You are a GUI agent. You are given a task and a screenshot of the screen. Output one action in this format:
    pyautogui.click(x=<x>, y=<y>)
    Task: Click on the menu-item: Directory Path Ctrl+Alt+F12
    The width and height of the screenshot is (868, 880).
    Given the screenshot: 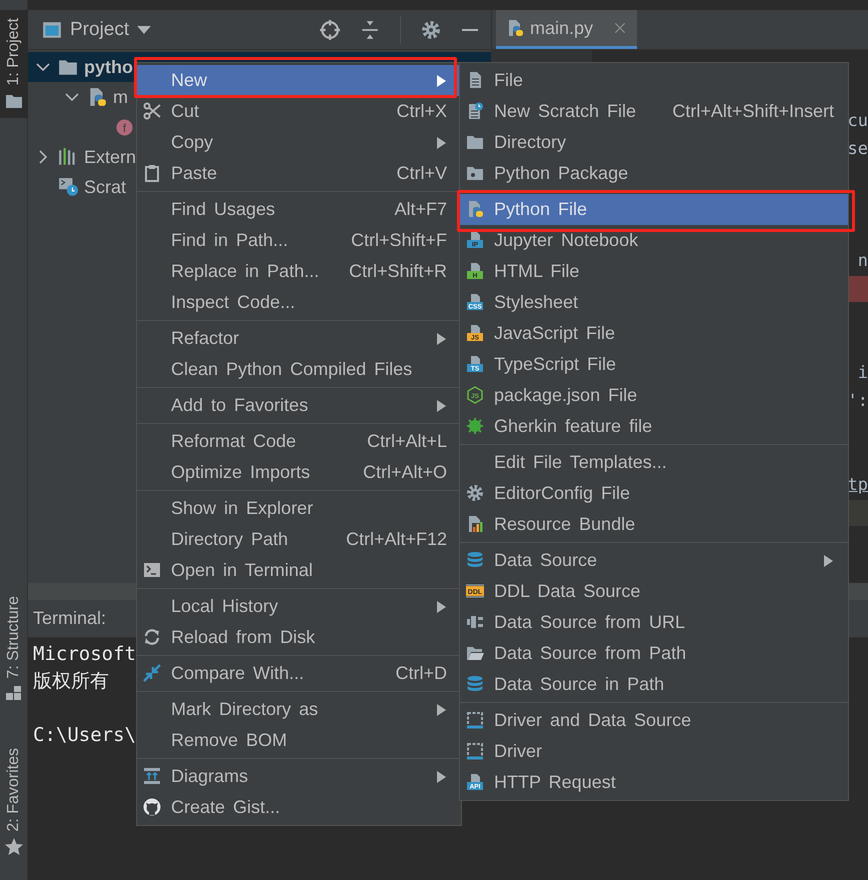 What is the action you would take?
    pyautogui.click(x=299, y=539)
    